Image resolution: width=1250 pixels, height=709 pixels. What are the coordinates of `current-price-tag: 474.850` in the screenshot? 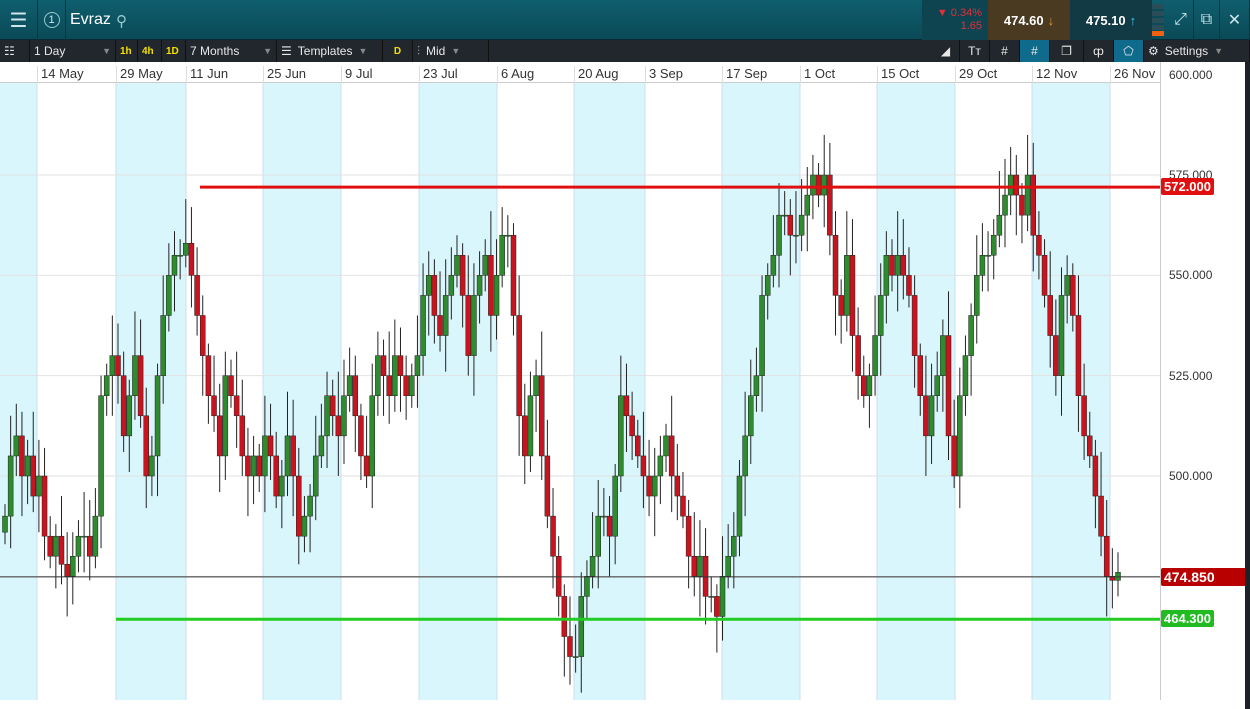 It's located at (1203, 576).